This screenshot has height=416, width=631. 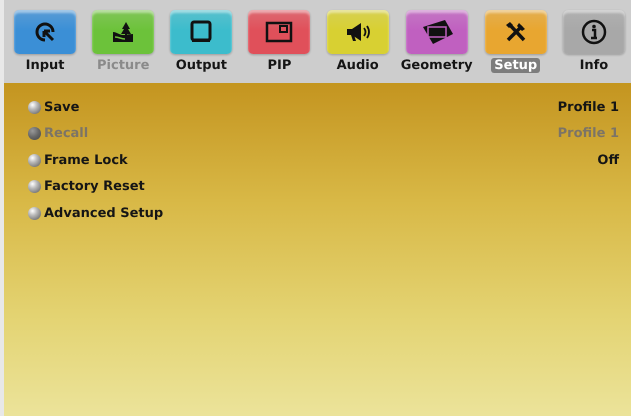 What do you see at coordinates (201, 32) in the screenshot?
I see `monitor-icon` at bounding box center [201, 32].